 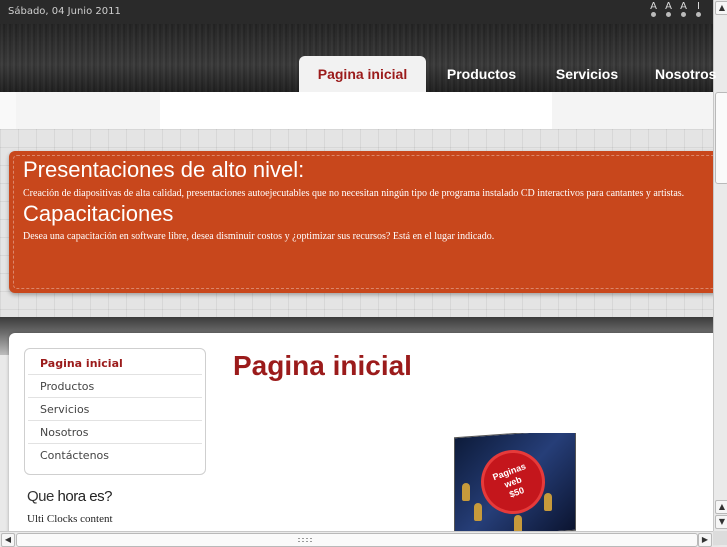 I want to click on sidebar-item-contactenos: Contáctenos, so click(x=115, y=455).